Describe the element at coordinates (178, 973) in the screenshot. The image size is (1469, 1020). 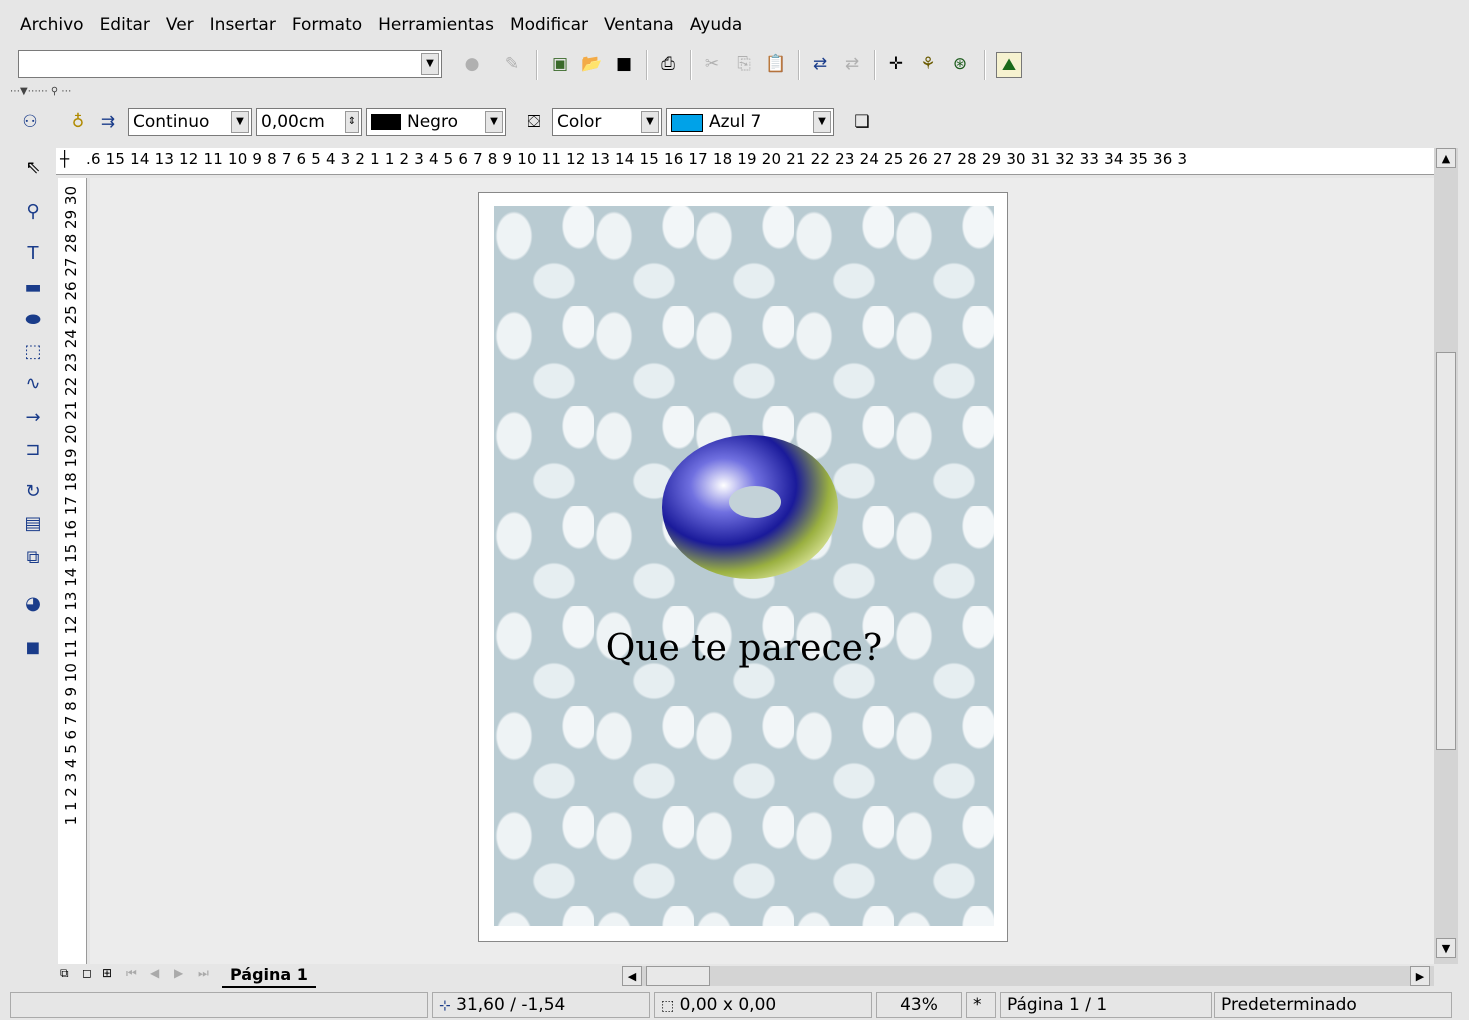
I see `next-page-icon: ▶` at that location.